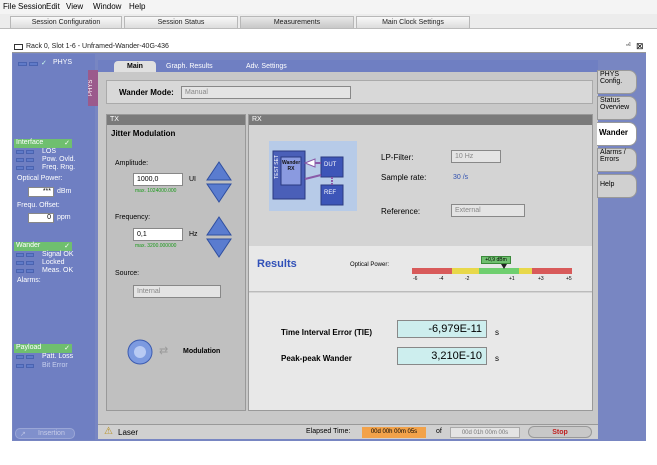  I want to click on tab-session-configuration: Session Configuration, so click(66, 22).